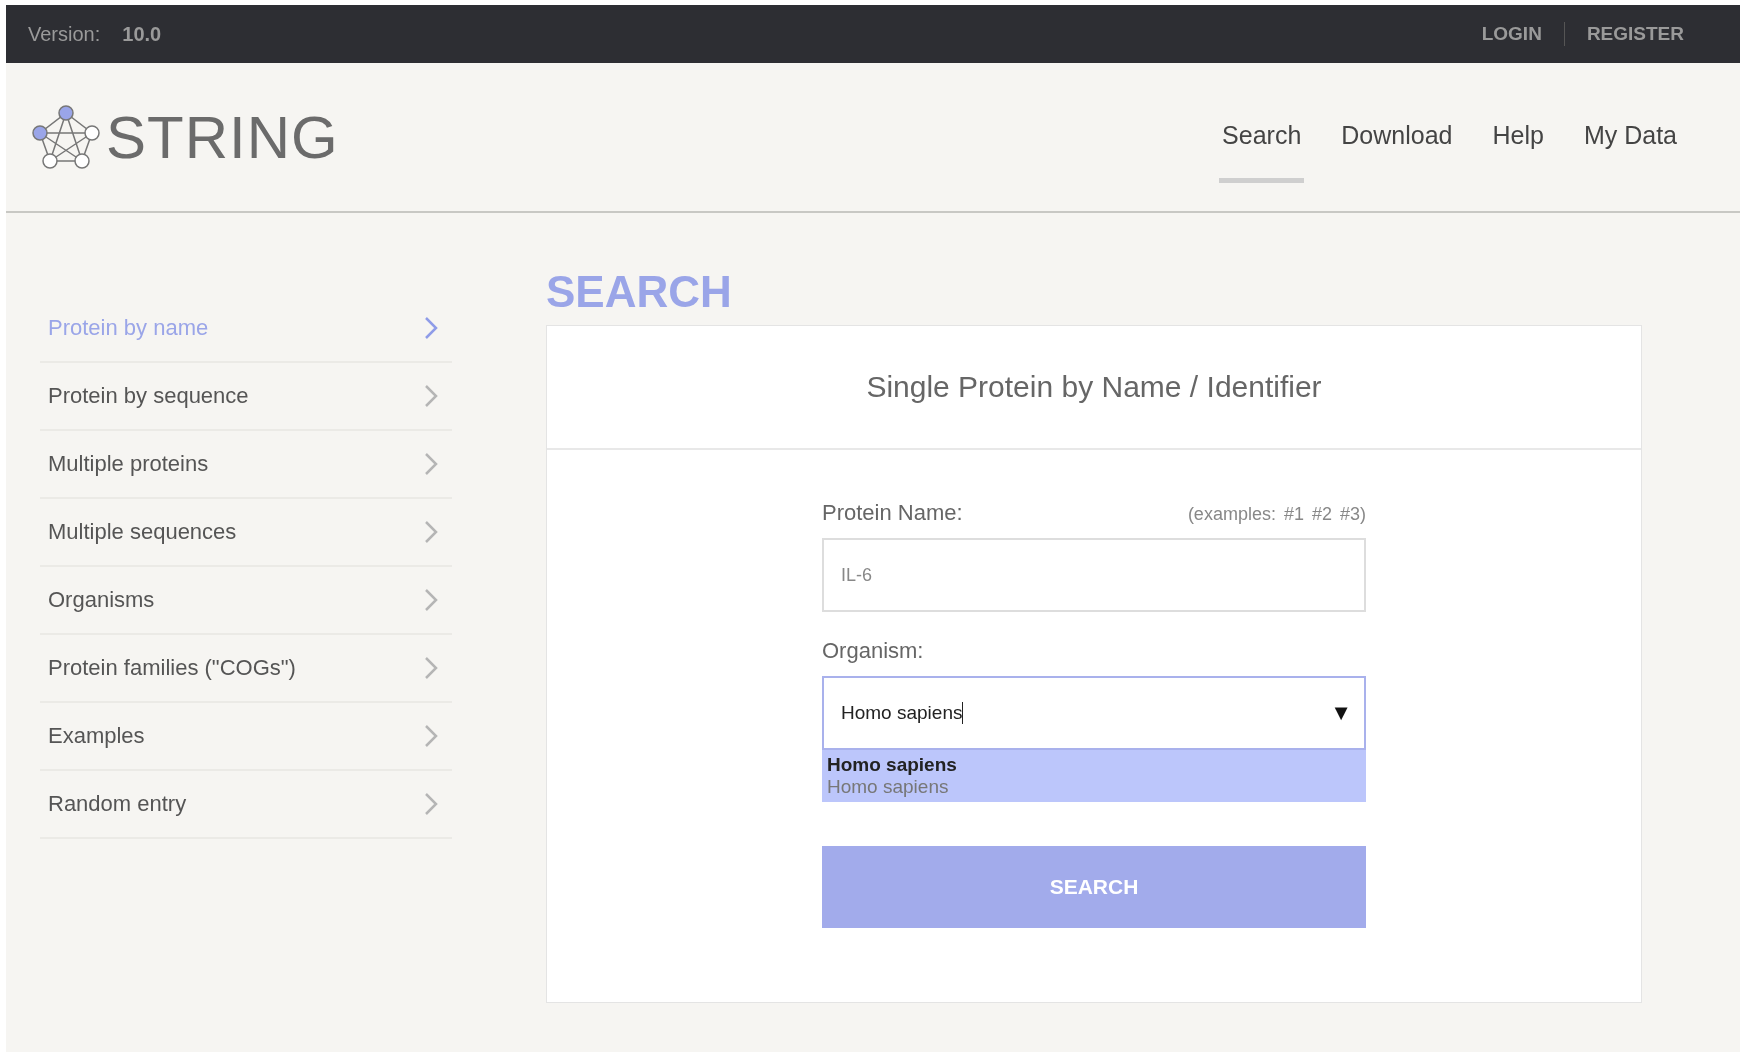 The height and width of the screenshot is (1057, 1746). Describe the element at coordinates (1518, 123) in the screenshot. I see `nav-tab: Help` at that location.